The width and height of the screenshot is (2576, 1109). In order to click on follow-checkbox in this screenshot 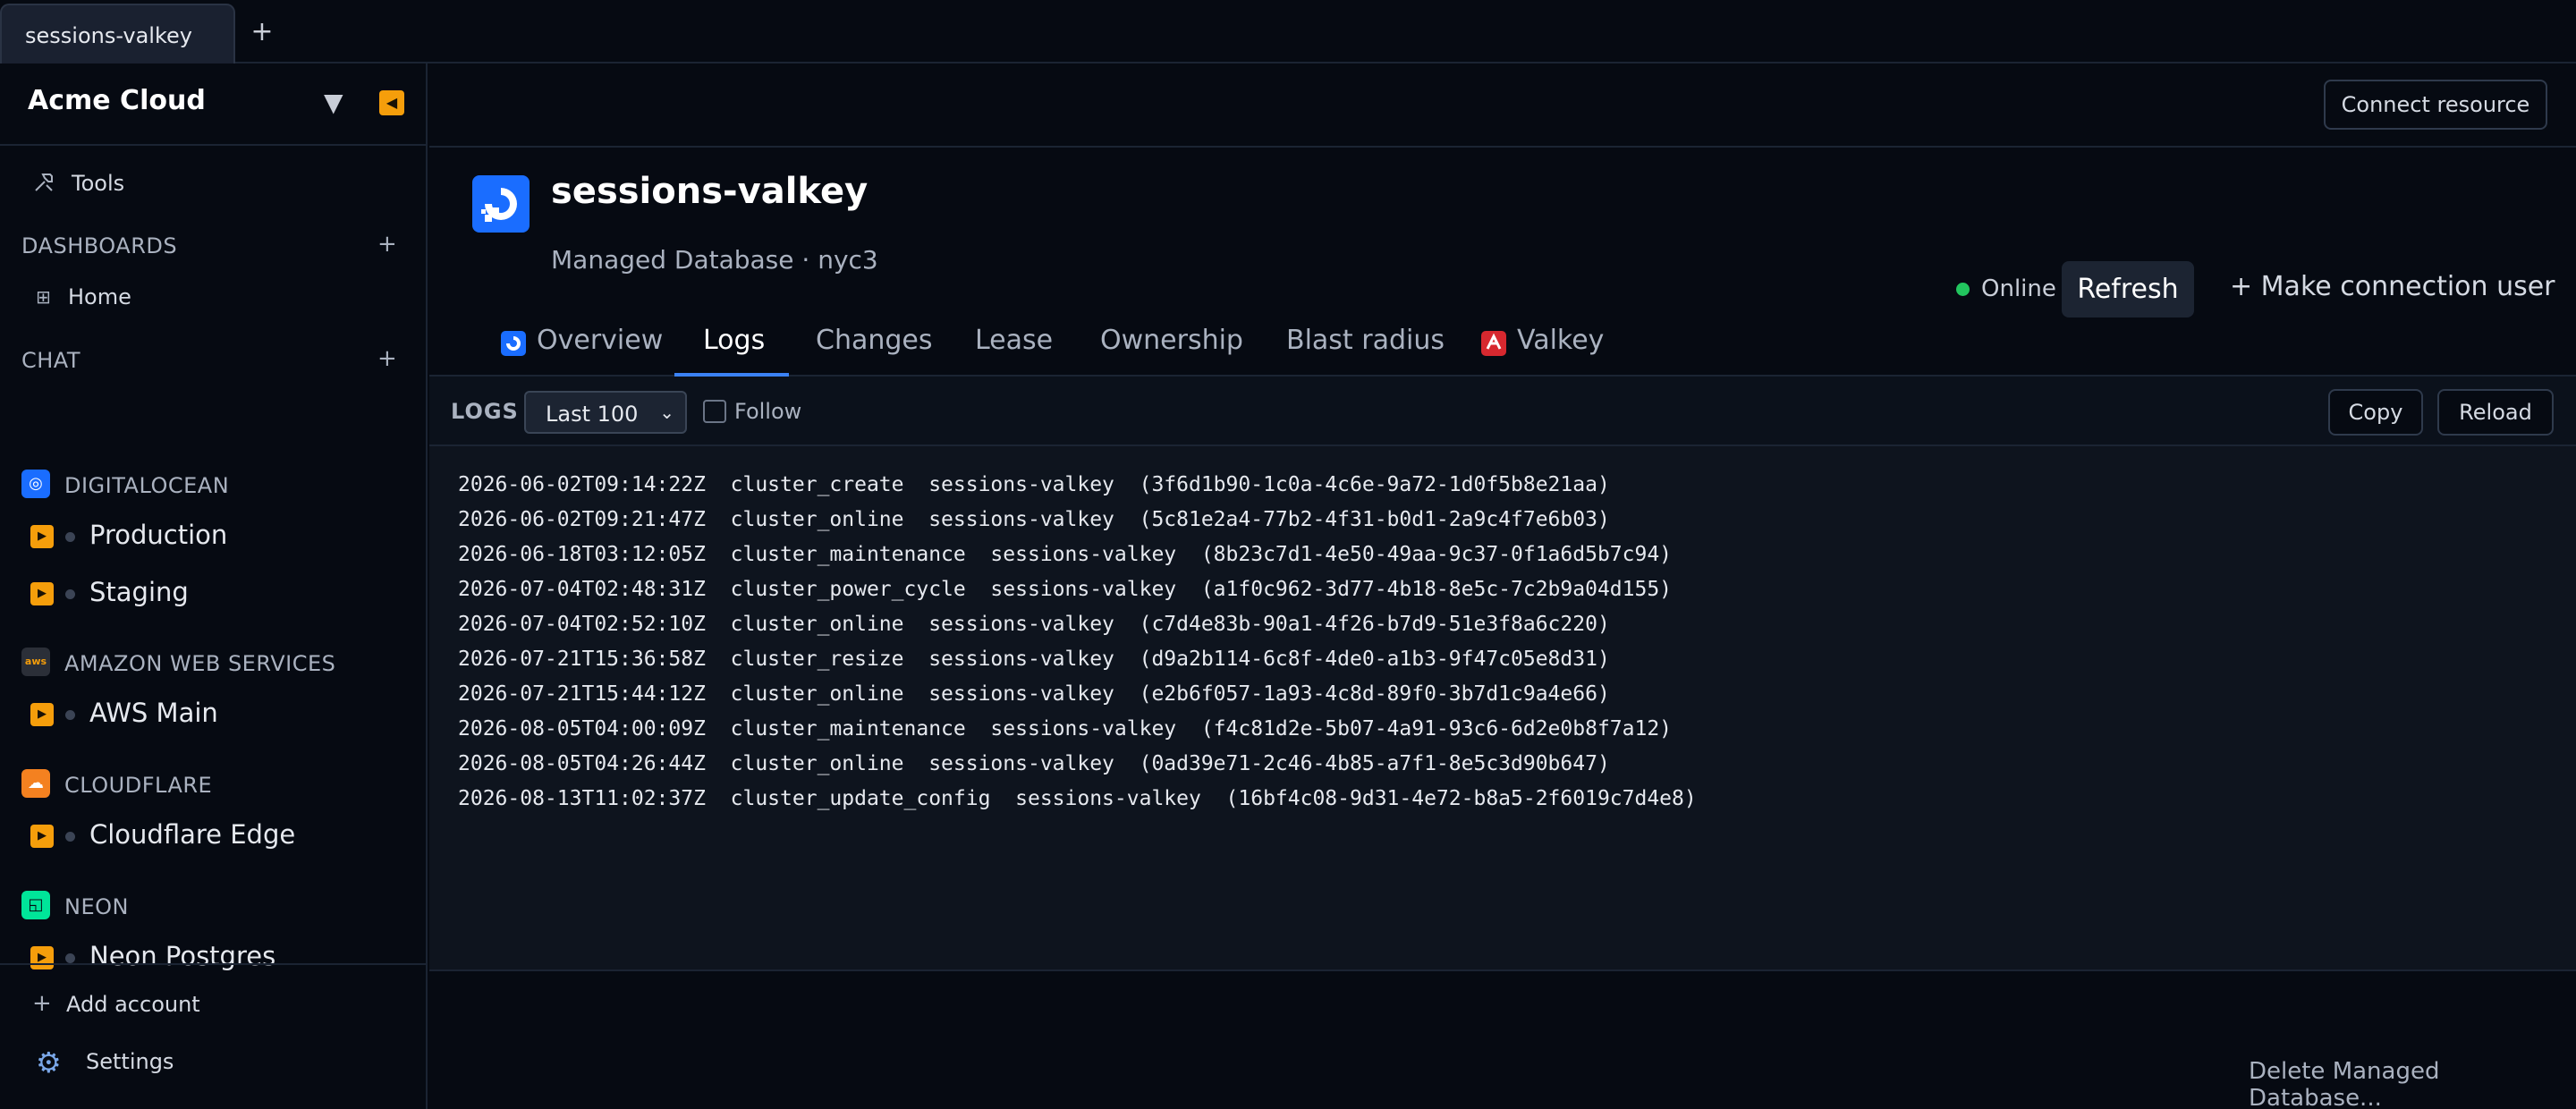, I will do `click(714, 412)`.